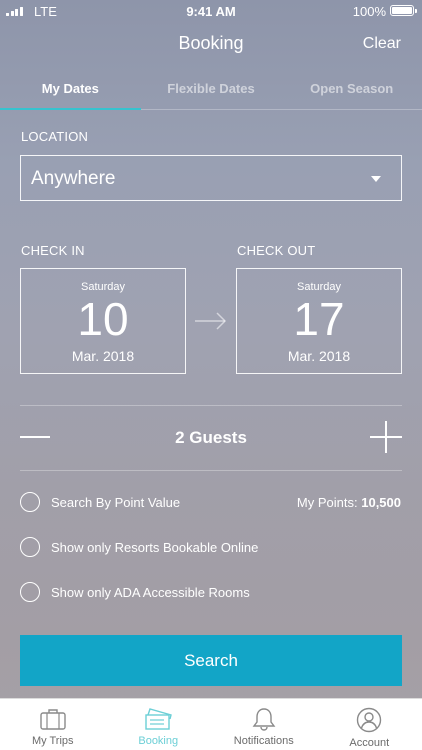 The height and width of the screenshot is (750, 422). I want to click on check-out-day: 17, so click(319, 319).